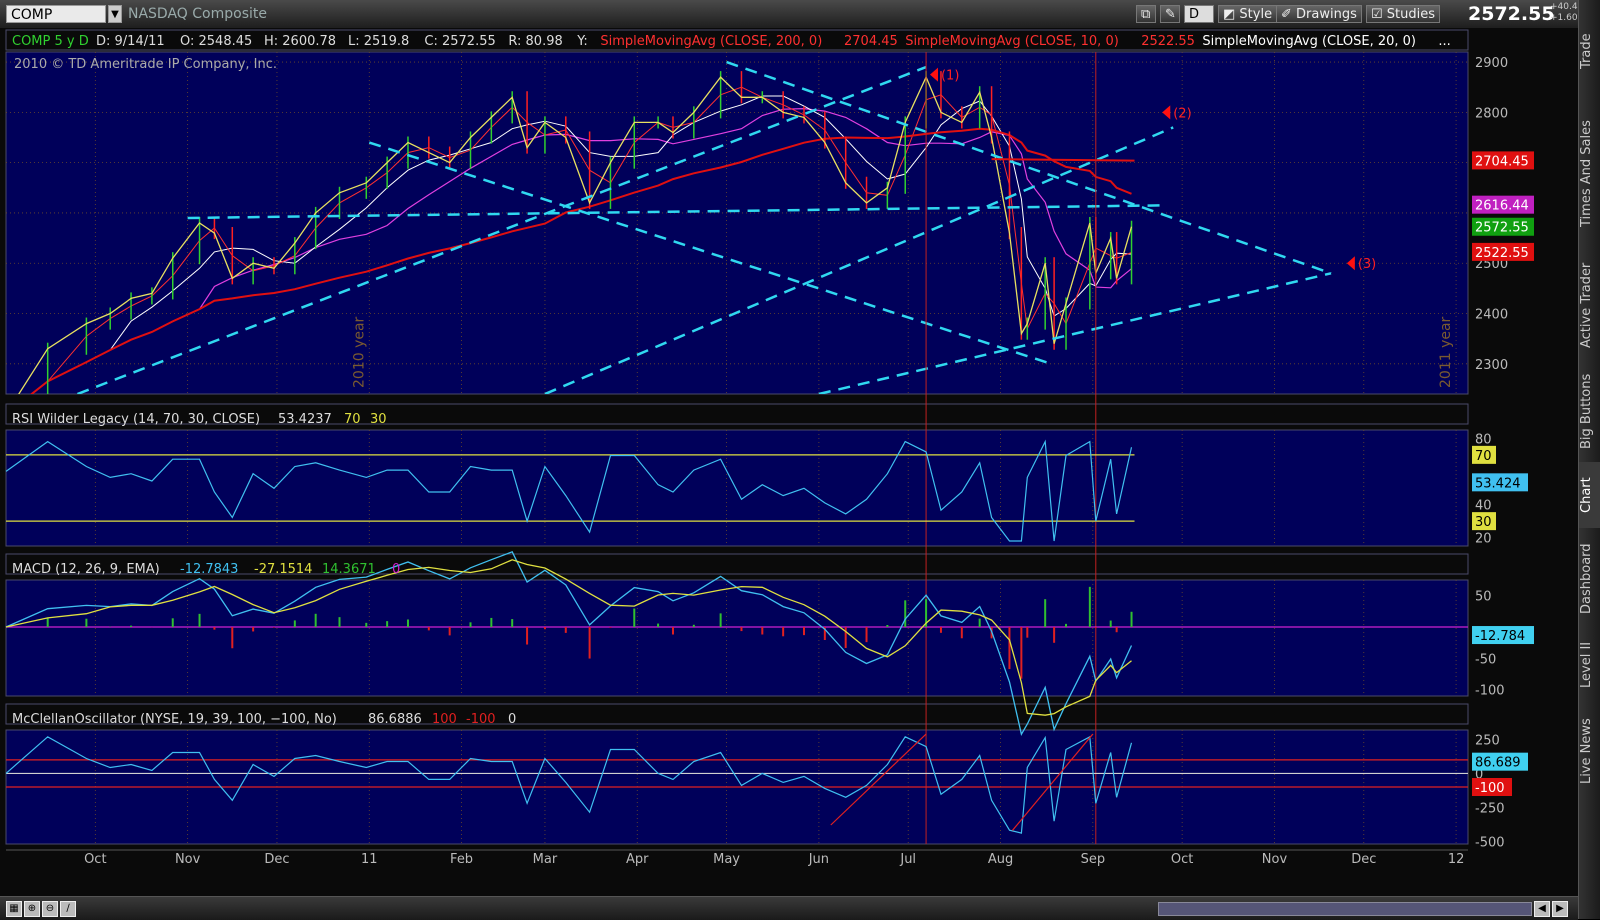  What do you see at coordinates (300, 41) in the screenshot?
I see `price-header-field: H: 2600.78` at bounding box center [300, 41].